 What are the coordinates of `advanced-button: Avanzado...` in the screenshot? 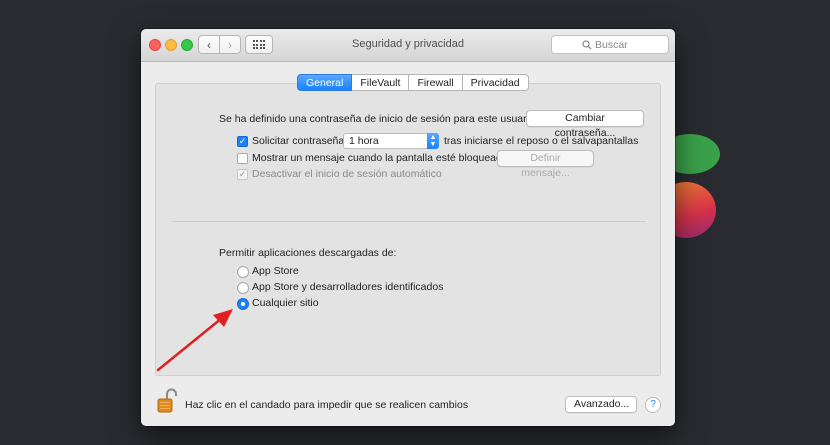 It's located at (601, 404).